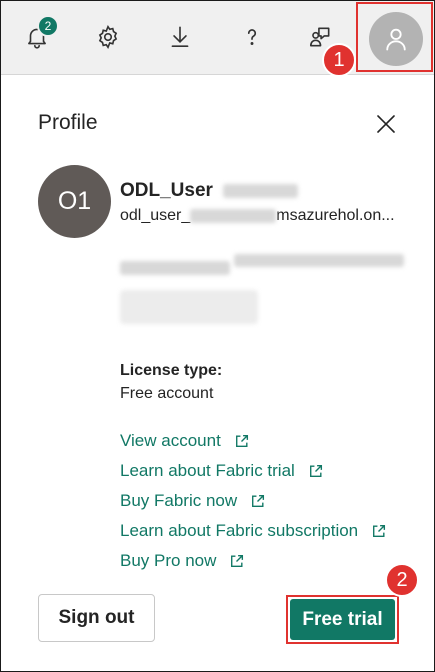  What do you see at coordinates (74, 201) in the screenshot?
I see `avatar: O1` at bounding box center [74, 201].